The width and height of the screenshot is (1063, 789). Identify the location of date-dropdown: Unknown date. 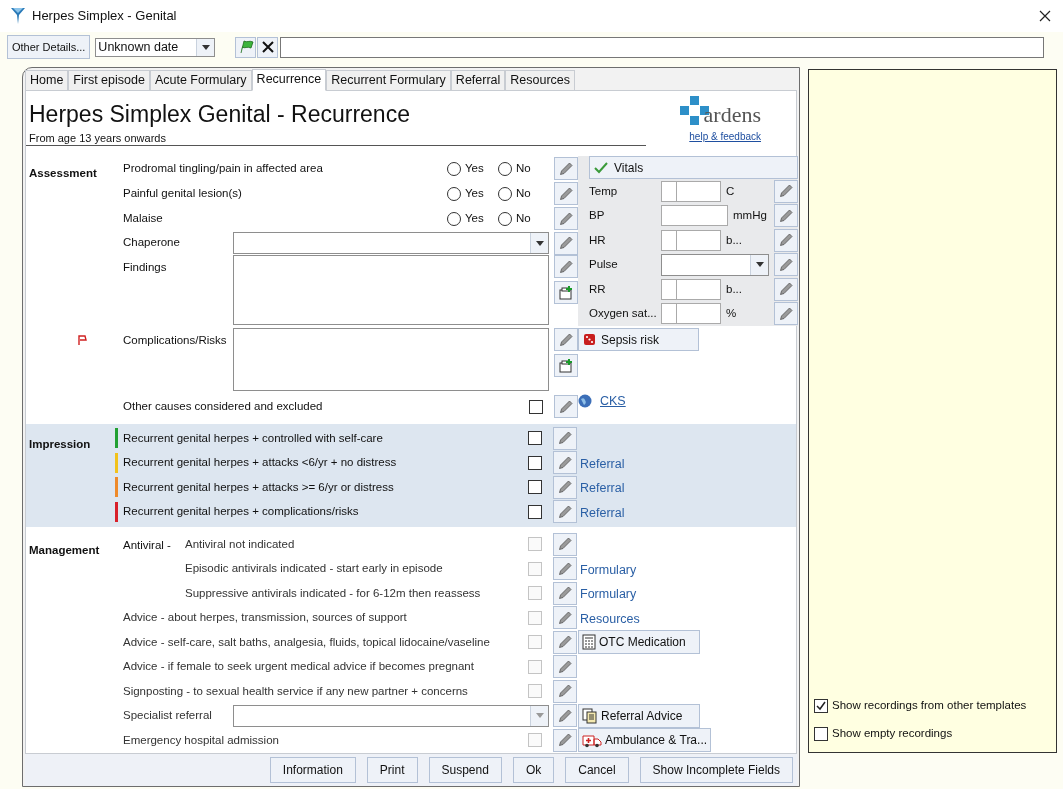
(155, 47).